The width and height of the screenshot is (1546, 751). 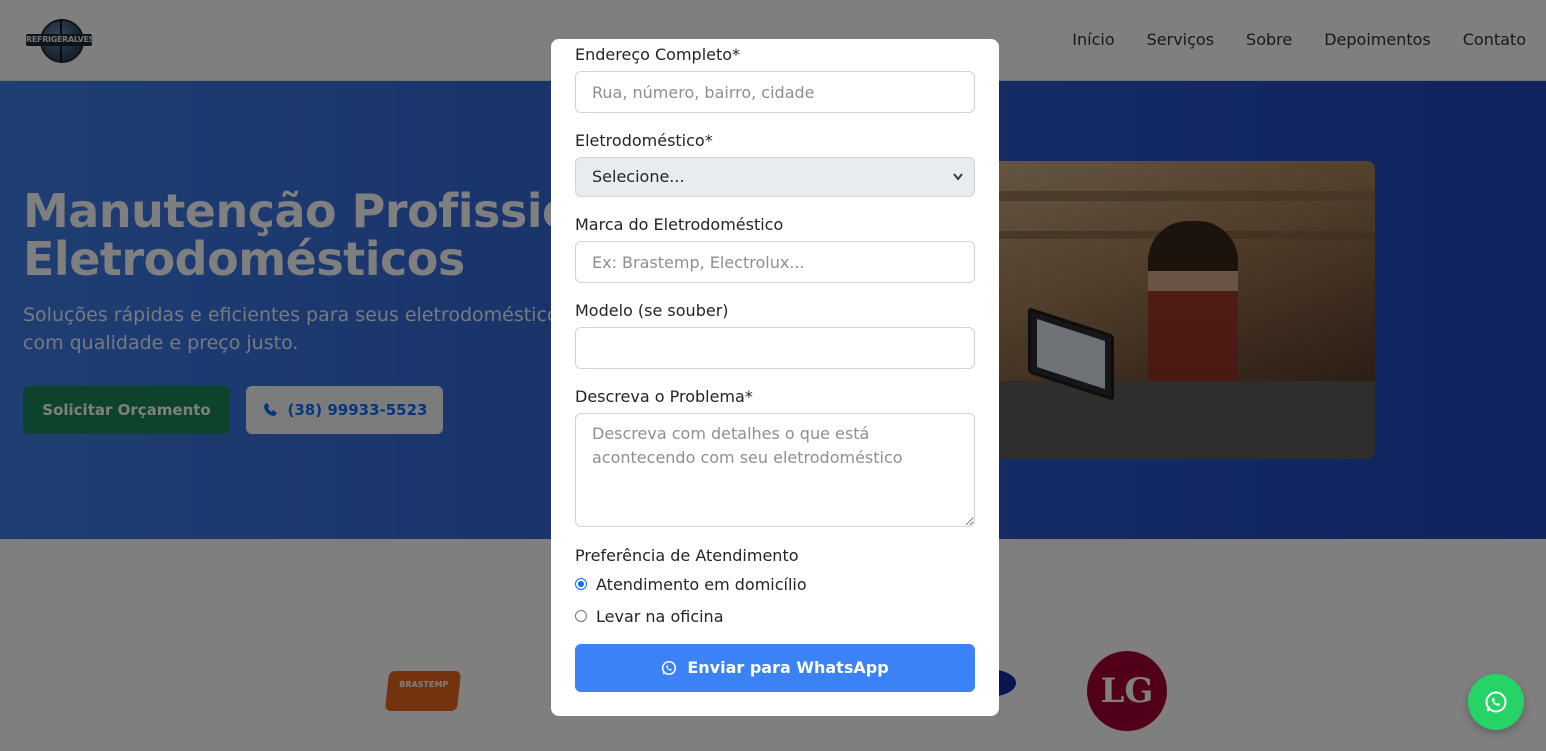 I want to click on model-label: Modelo (se souber), so click(x=652, y=310).